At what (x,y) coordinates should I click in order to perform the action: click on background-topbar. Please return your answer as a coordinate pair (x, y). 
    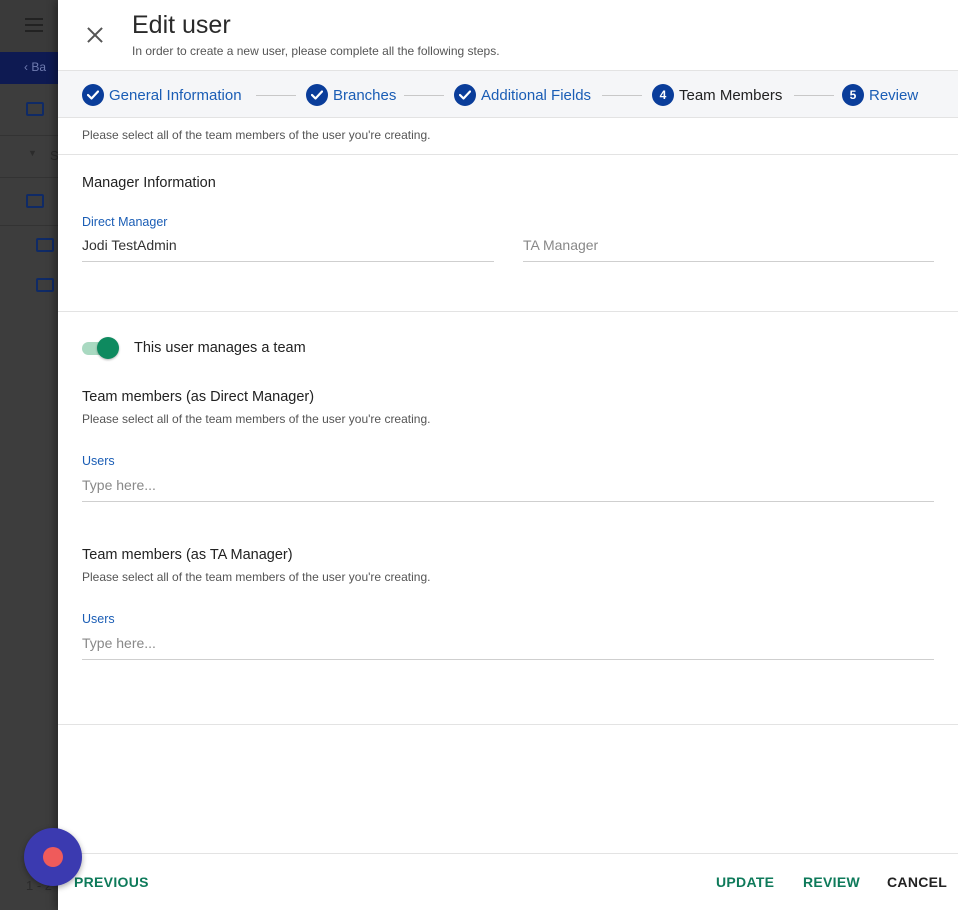
    Looking at the image, I should click on (29, 26).